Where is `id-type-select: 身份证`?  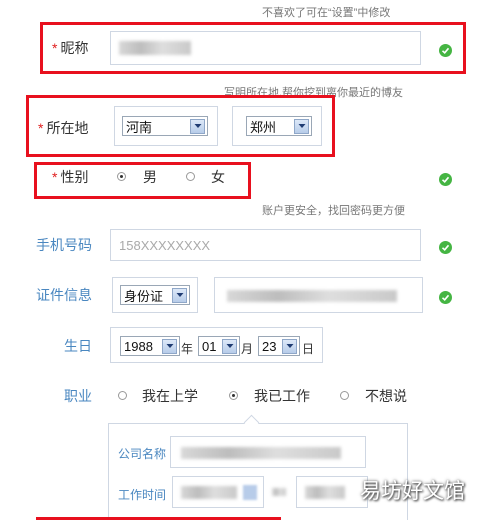 id-type-select: 身份证 is located at coordinates (155, 295).